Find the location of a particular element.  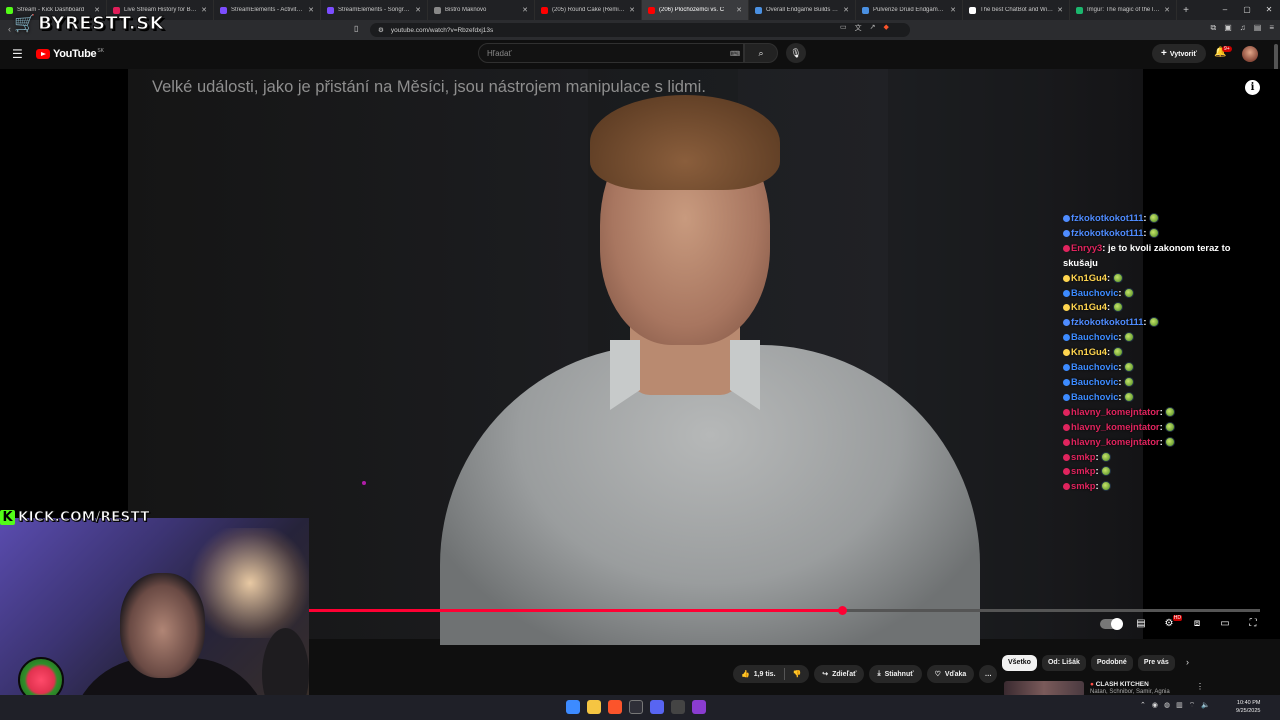

minimize-icon: – is located at coordinates (1225, 10).